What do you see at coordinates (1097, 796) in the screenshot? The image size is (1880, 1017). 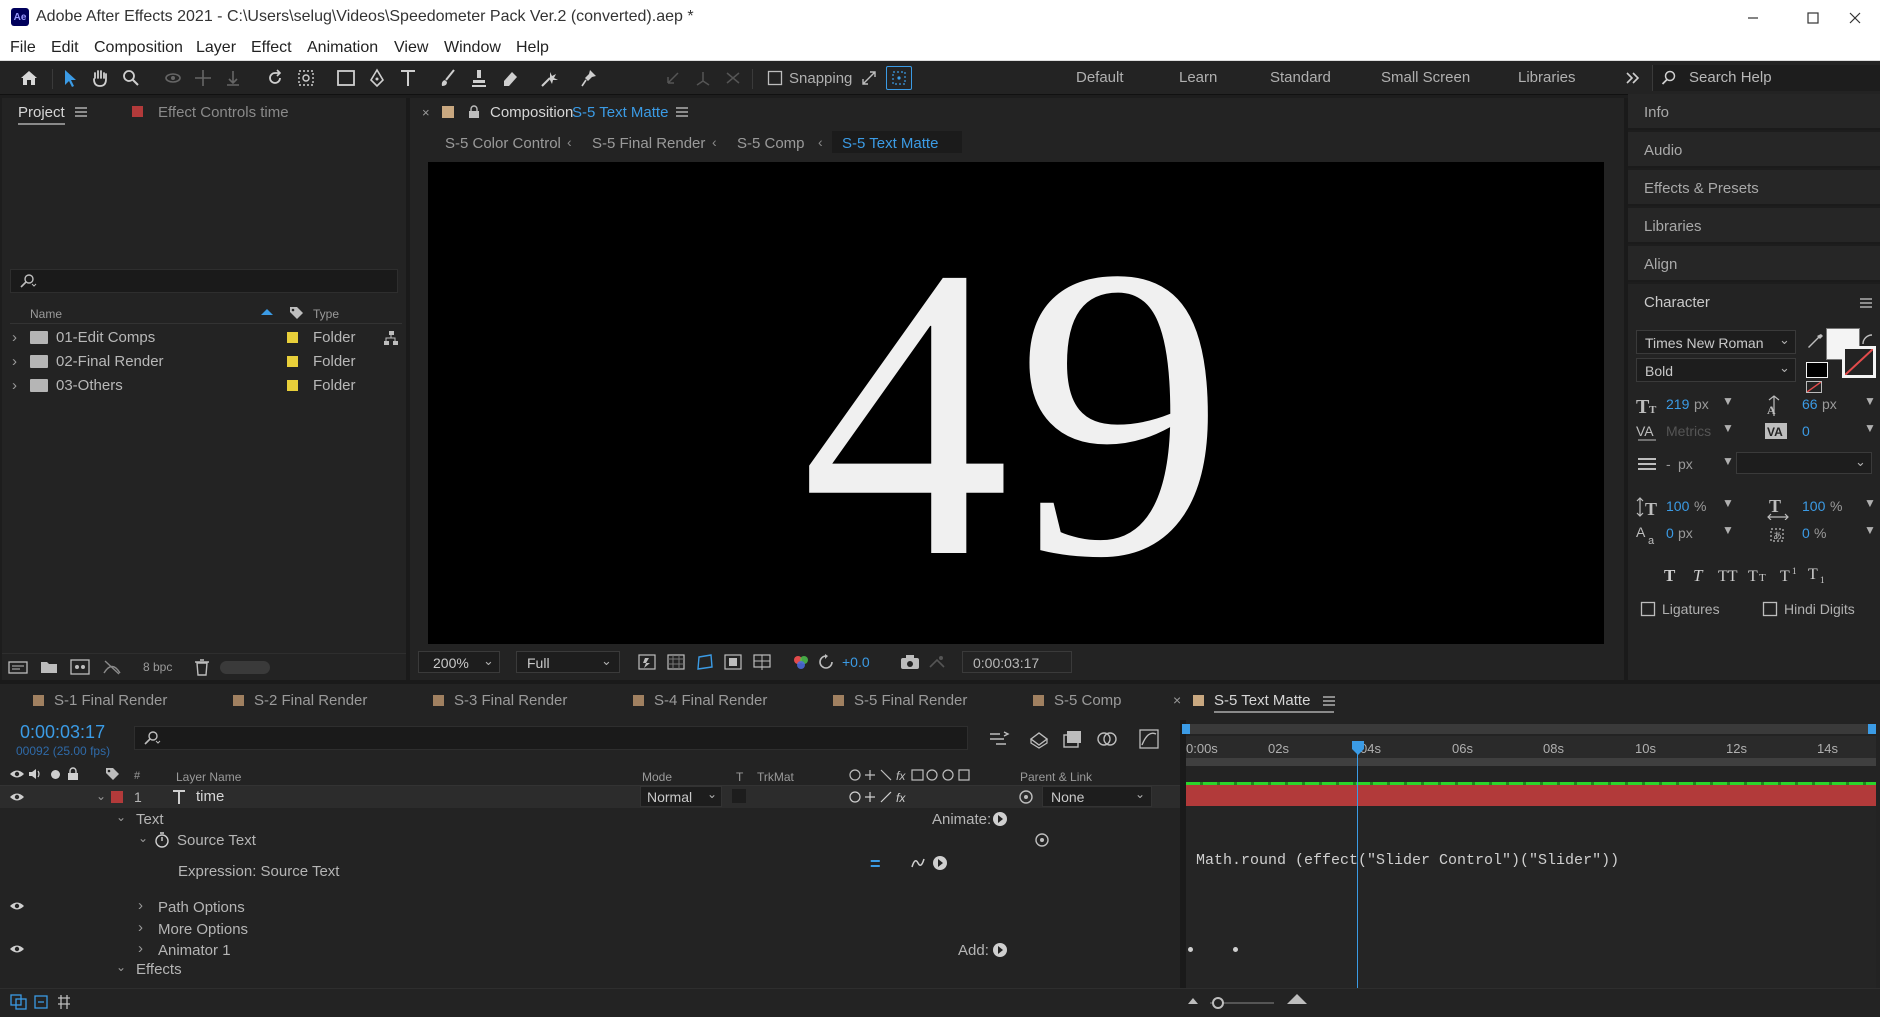 I see `parent-dropdown: None ⌄` at bounding box center [1097, 796].